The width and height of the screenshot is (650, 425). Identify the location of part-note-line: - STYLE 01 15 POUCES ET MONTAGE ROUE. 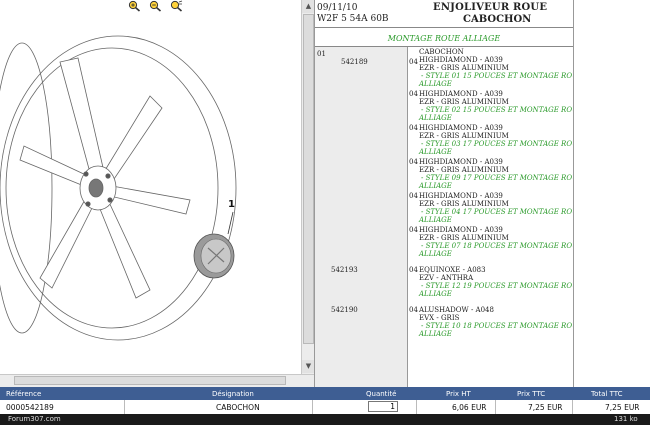
(497, 76).